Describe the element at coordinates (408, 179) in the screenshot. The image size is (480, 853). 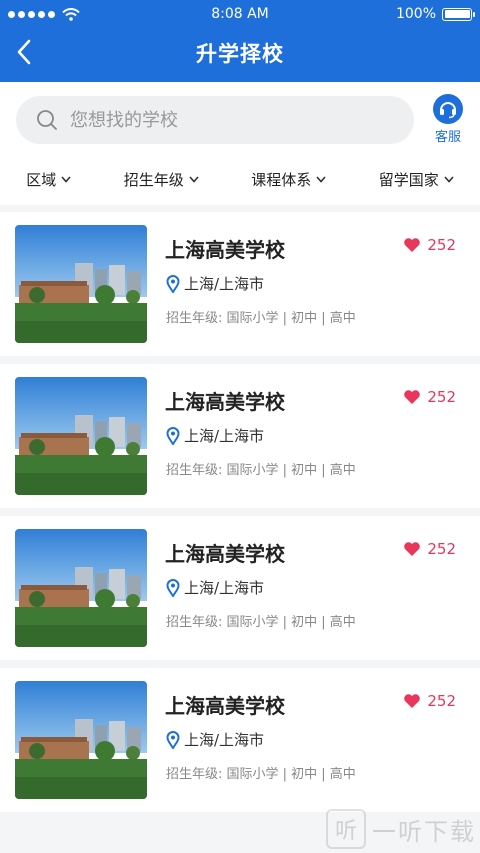
I see `filter-label: 留学国家` at that location.